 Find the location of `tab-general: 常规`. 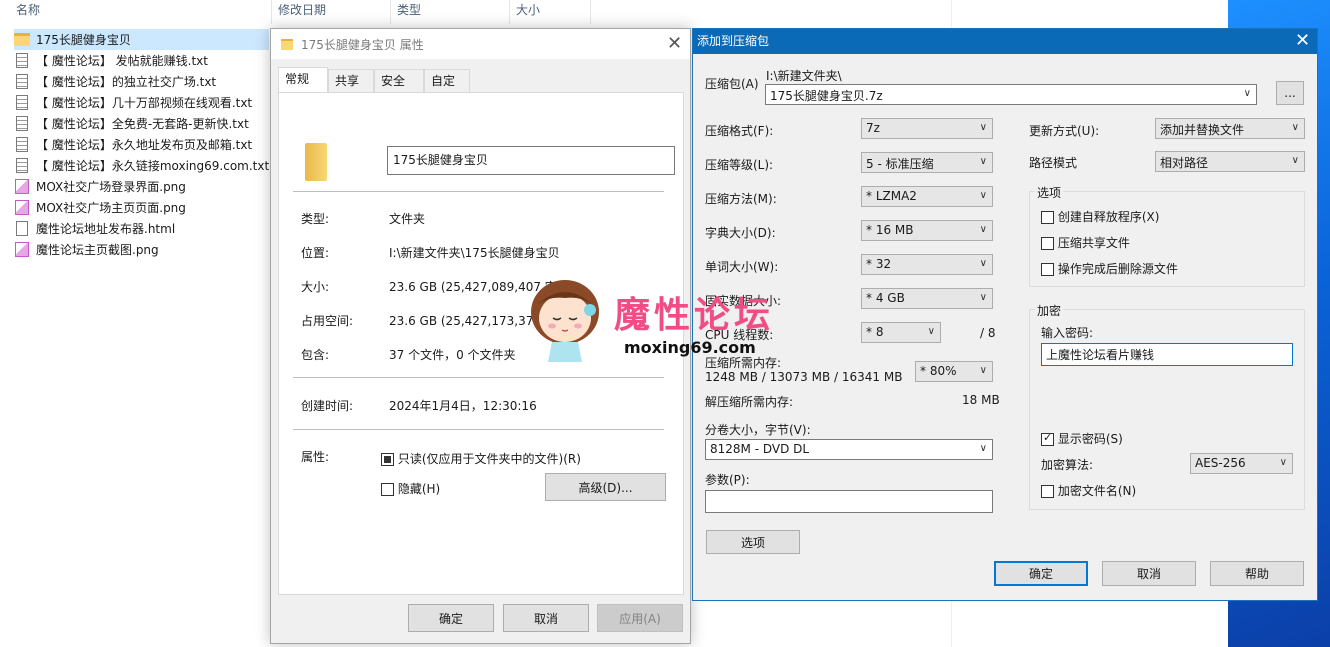

tab-general: 常规 is located at coordinates (303, 80).